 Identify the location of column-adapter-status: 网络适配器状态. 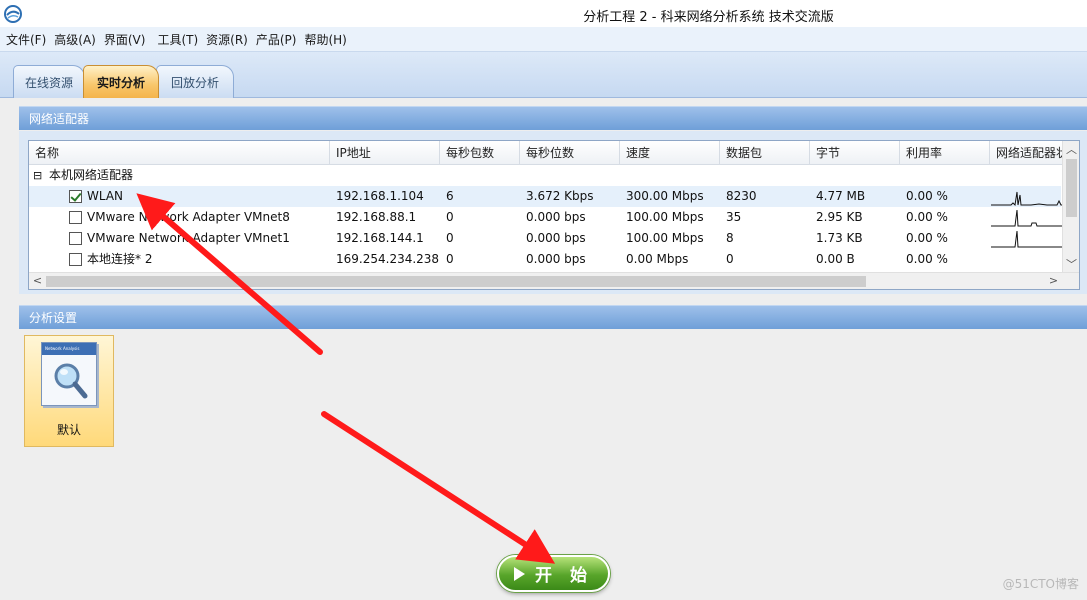
(1028, 153).